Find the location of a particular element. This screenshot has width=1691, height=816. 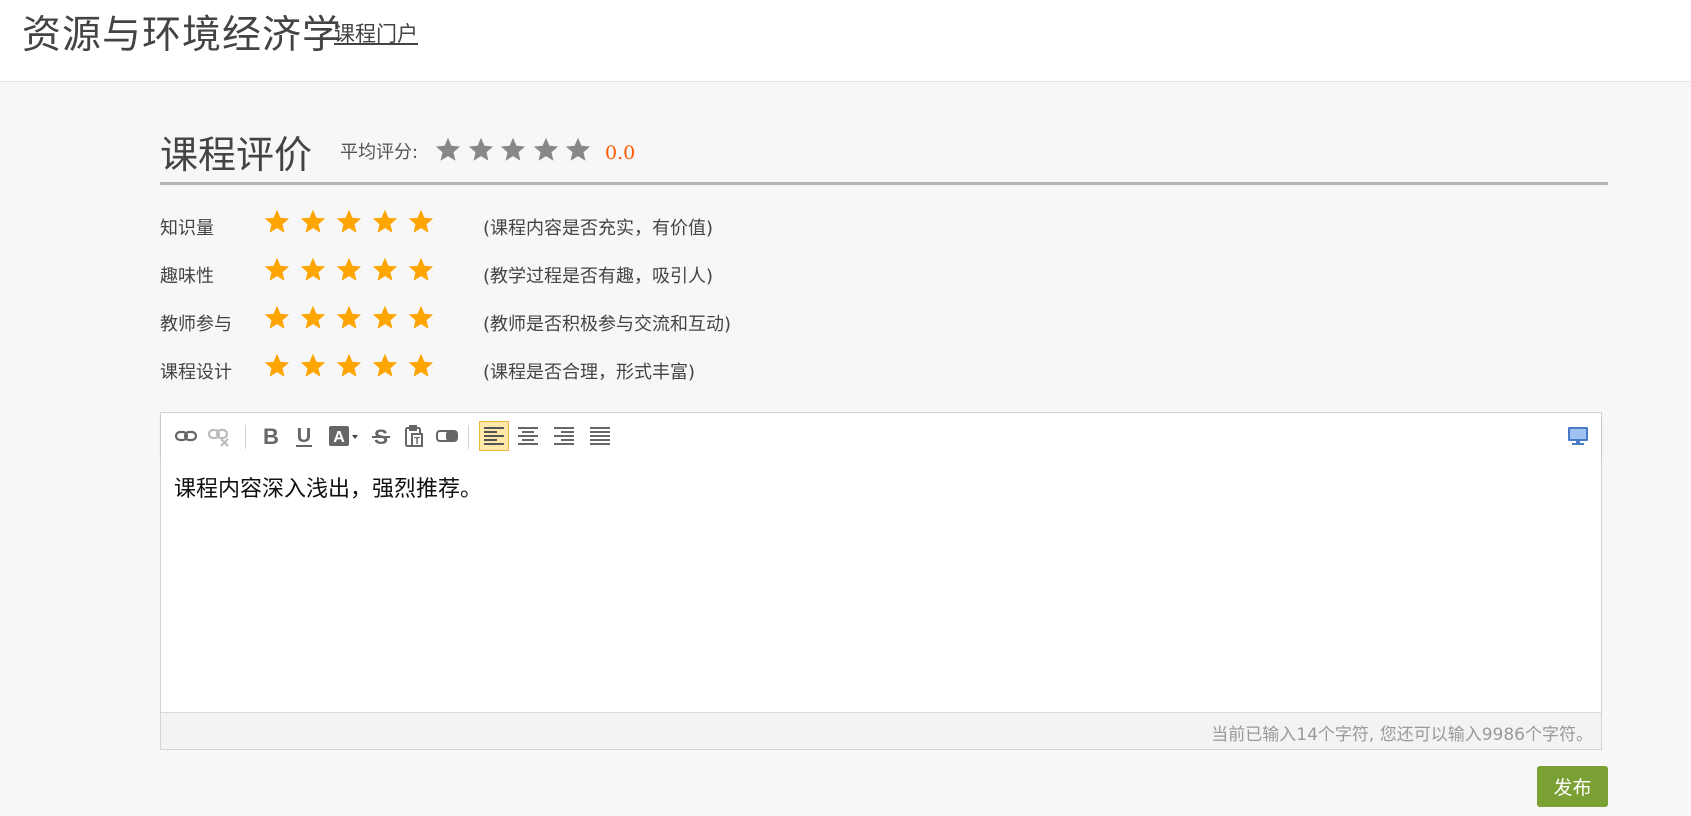

rating-hint: (教师是否积极参与交流和互动) is located at coordinates (607, 324).